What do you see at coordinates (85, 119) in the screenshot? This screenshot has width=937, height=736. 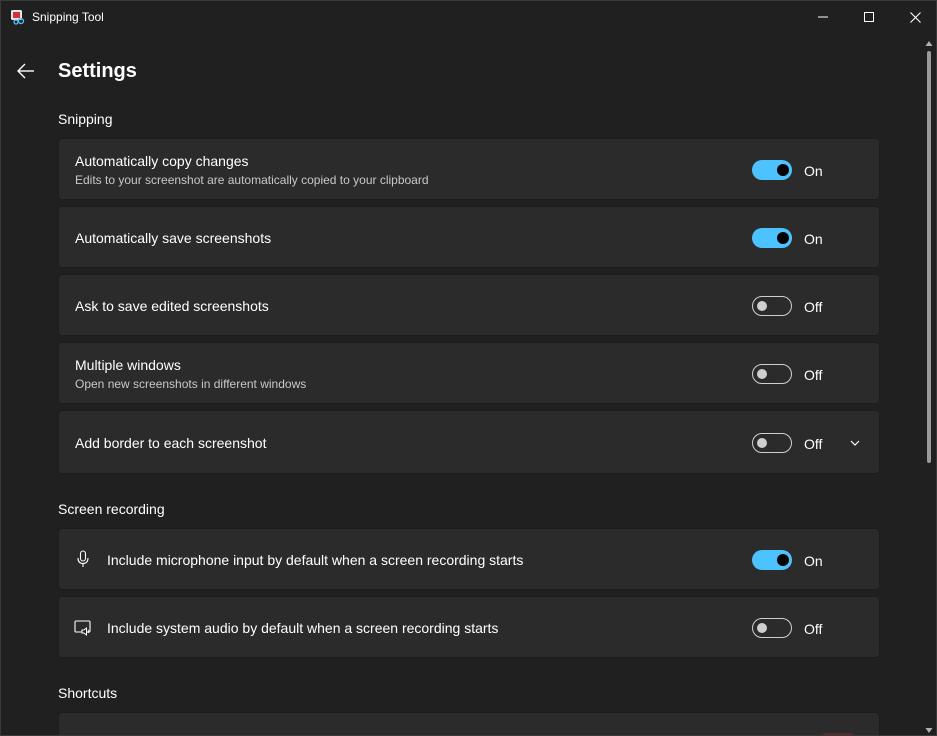 I see `section-title-snipping: Snipping` at bounding box center [85, 119].